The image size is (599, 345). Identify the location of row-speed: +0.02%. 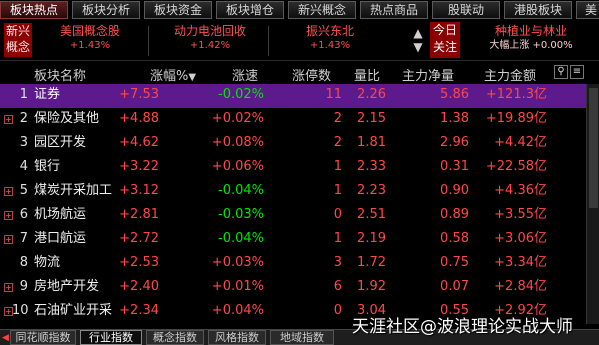
(237, 118).